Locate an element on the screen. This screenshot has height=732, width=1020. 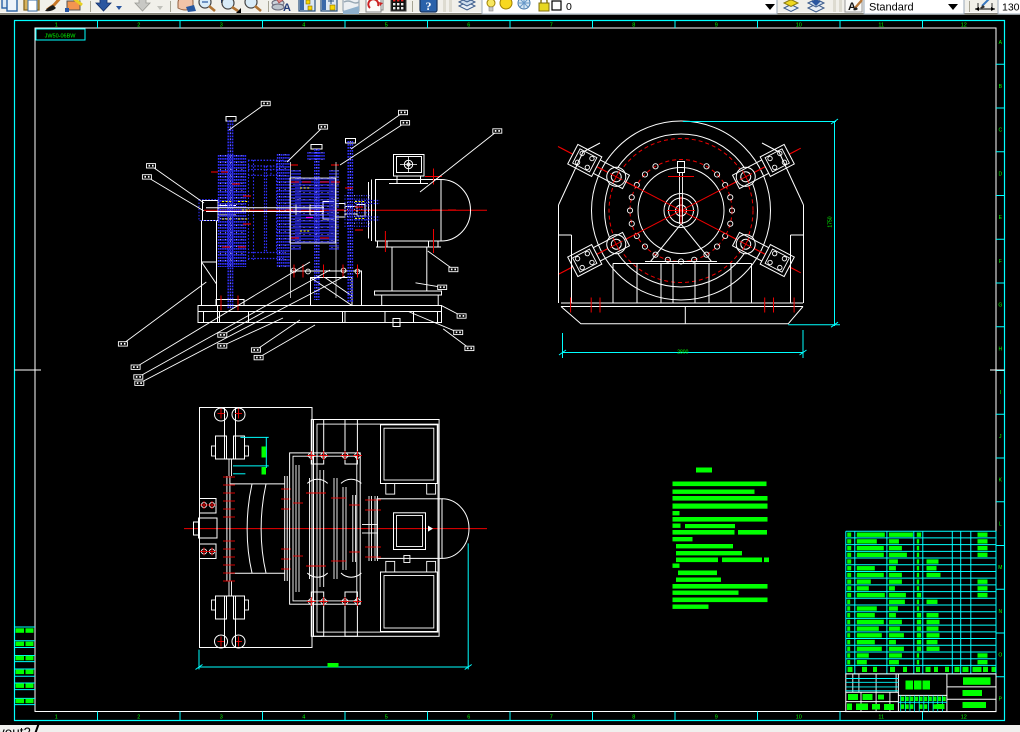
svg-text: C is located at coordinates (1000, 131).